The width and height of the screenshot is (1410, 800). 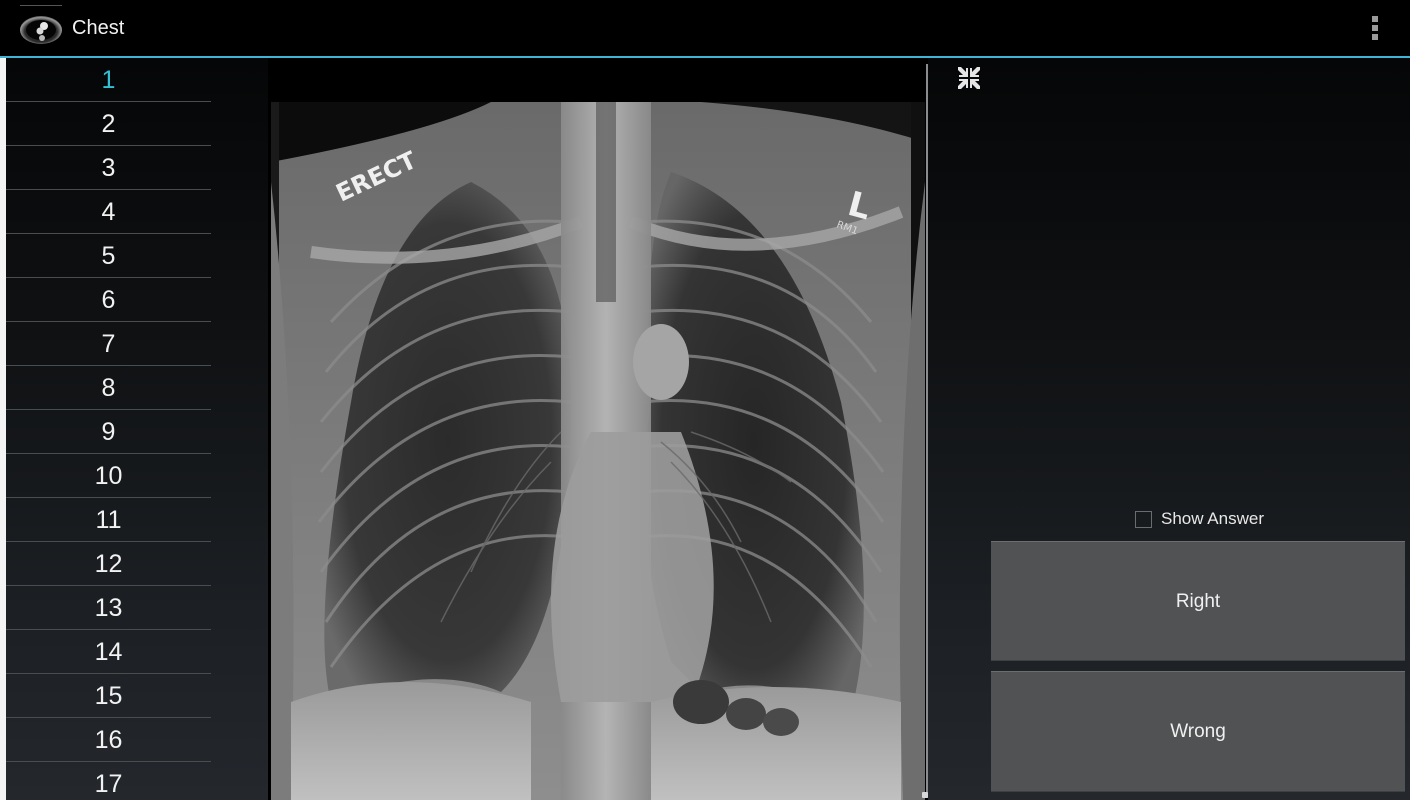 What do you see at coordinates (1375, 19) in the screenshot?
I see `overflow-menu-icon` at bounding box center [1375, 19].